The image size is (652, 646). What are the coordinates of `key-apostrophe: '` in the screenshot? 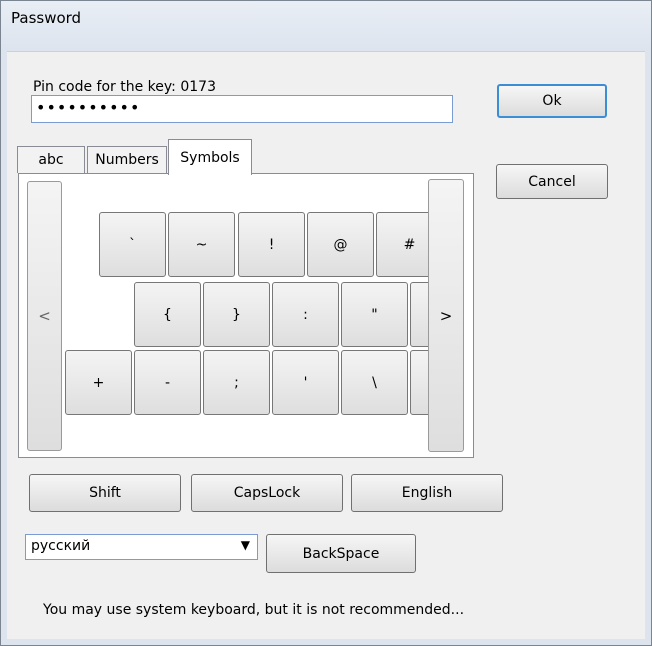 It's located at (305, 382).